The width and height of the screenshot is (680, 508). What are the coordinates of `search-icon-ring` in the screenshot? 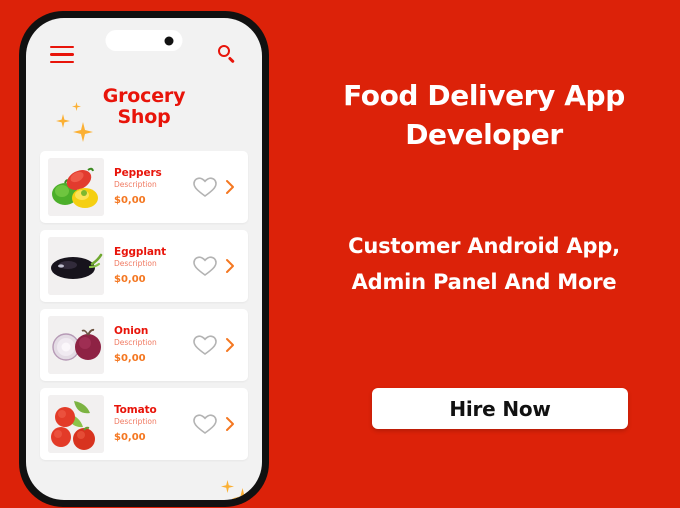 It's located at (224, 51).